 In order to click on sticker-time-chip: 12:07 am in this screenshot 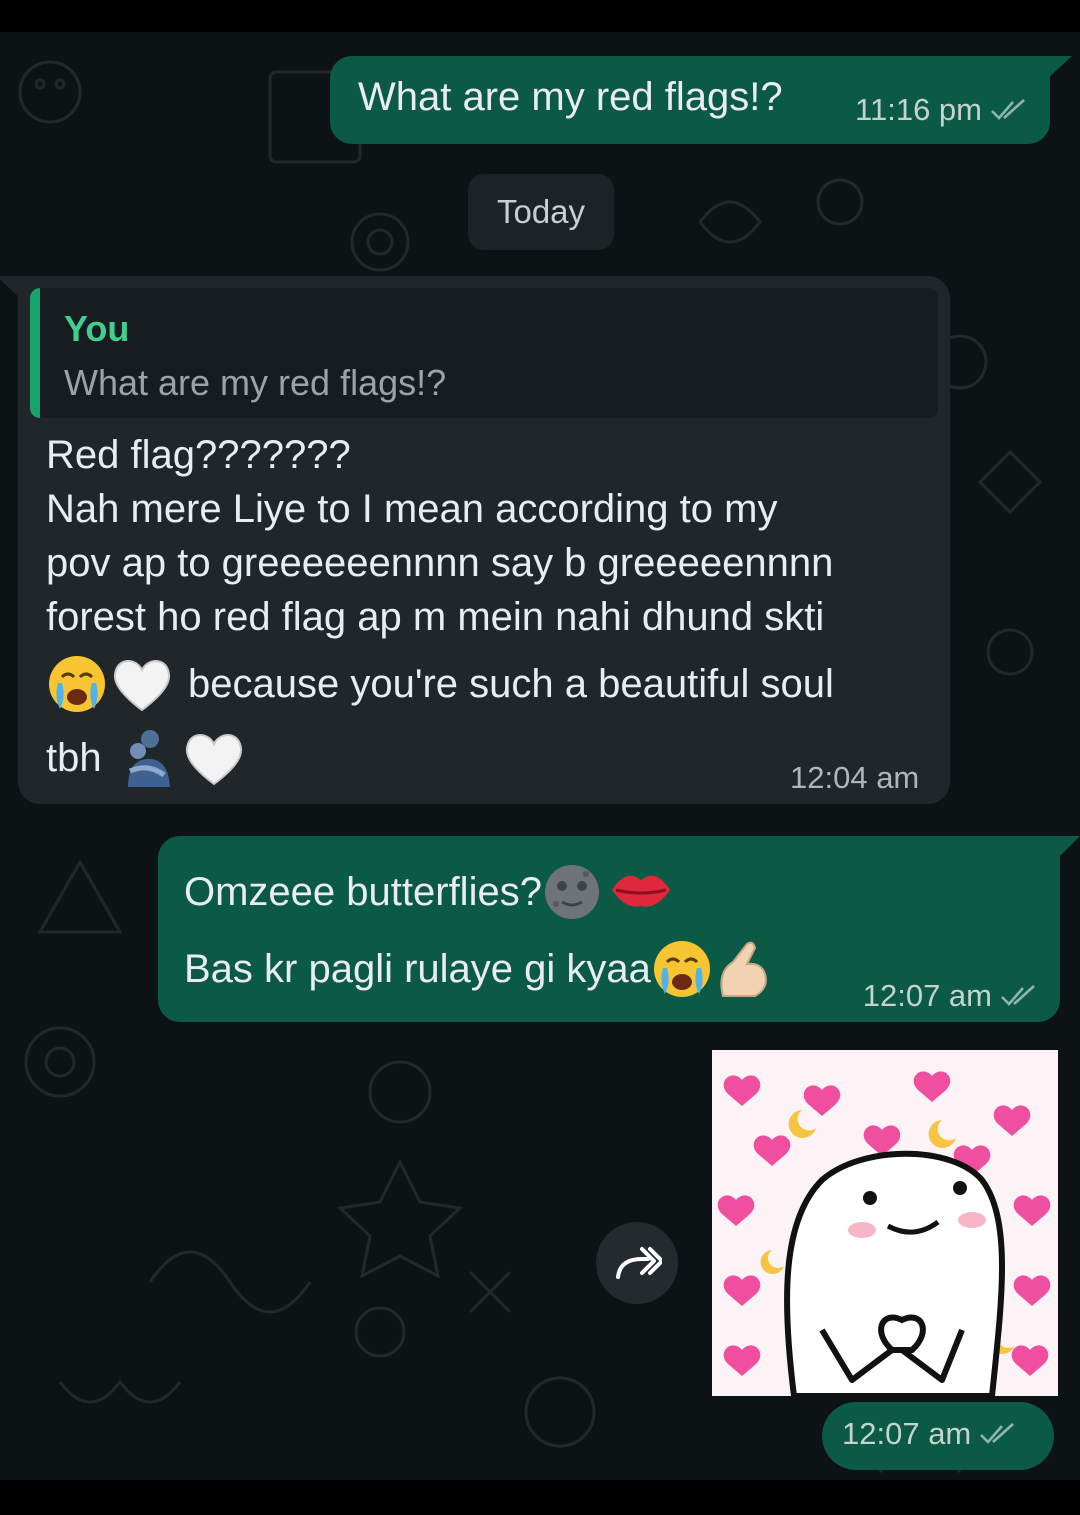, I will do `click(938, 1436)`.